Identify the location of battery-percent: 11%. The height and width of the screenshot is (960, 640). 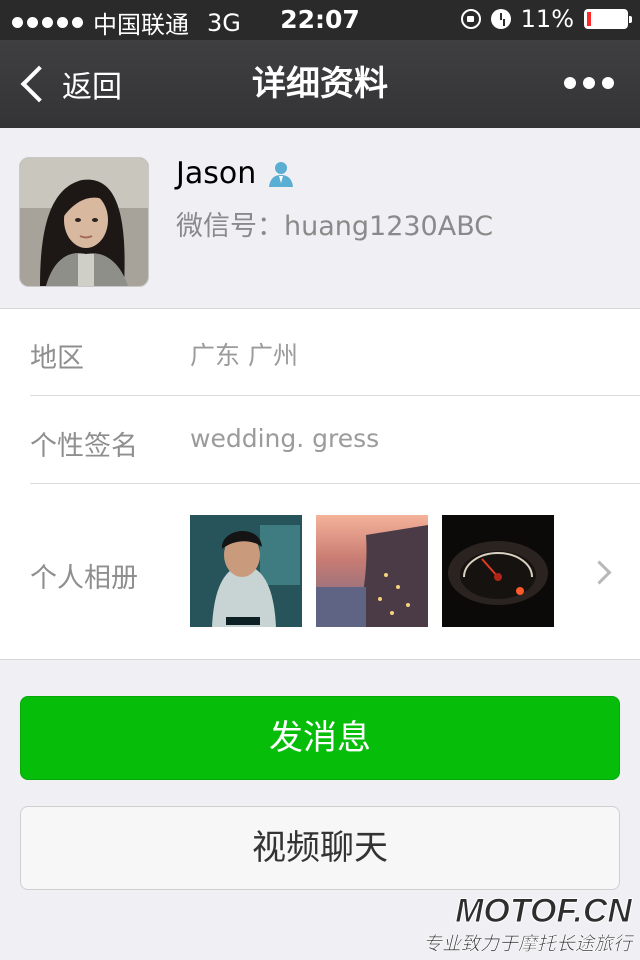
(547, 19).